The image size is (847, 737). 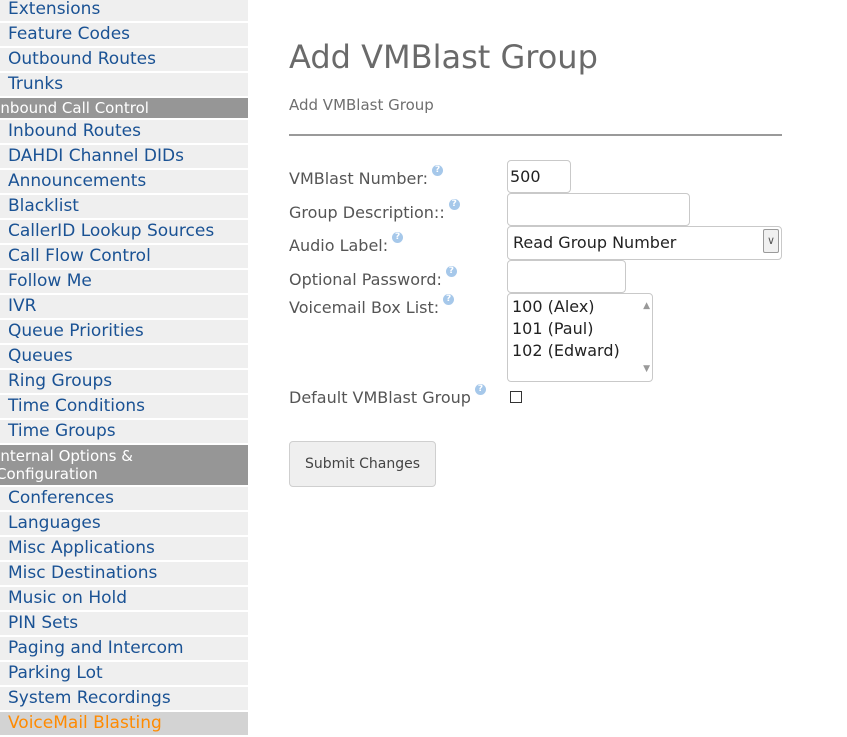 What do you see at coordinates (582, 329) in the screenshot?
I see `voicemail-option: 101 (Paul)` at bounding box center [582, 329].